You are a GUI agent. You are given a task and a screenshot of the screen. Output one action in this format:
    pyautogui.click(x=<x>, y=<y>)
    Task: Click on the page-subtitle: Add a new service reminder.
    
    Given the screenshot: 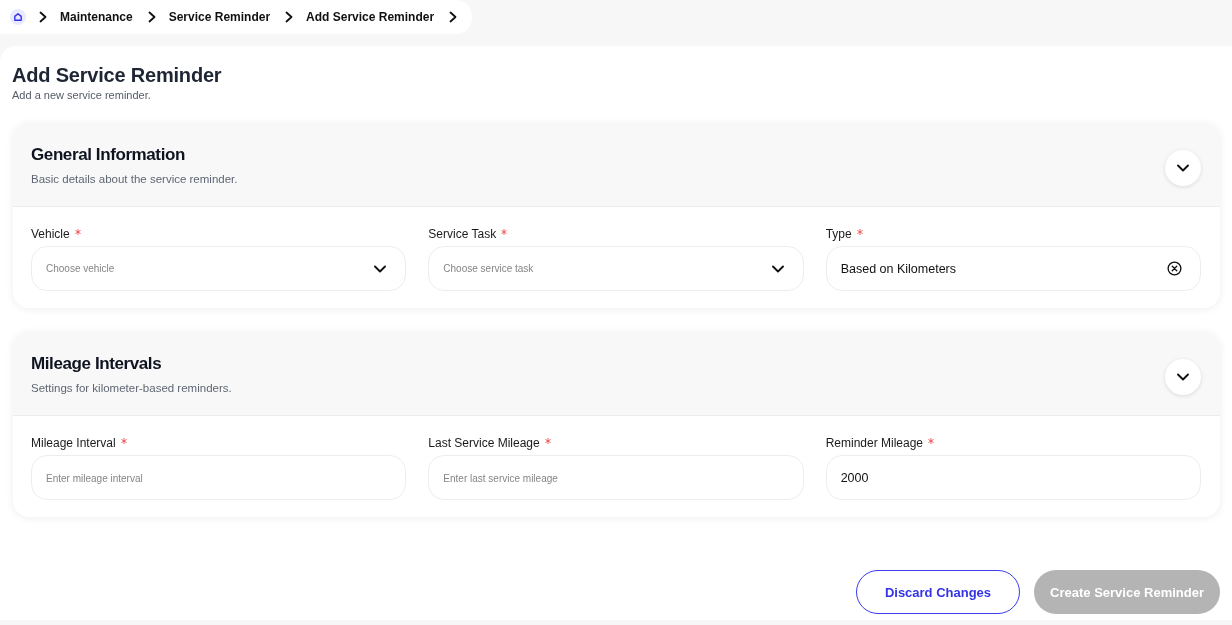 What is the action you would take?
    pyautogui.click(x=82, y=95)
    